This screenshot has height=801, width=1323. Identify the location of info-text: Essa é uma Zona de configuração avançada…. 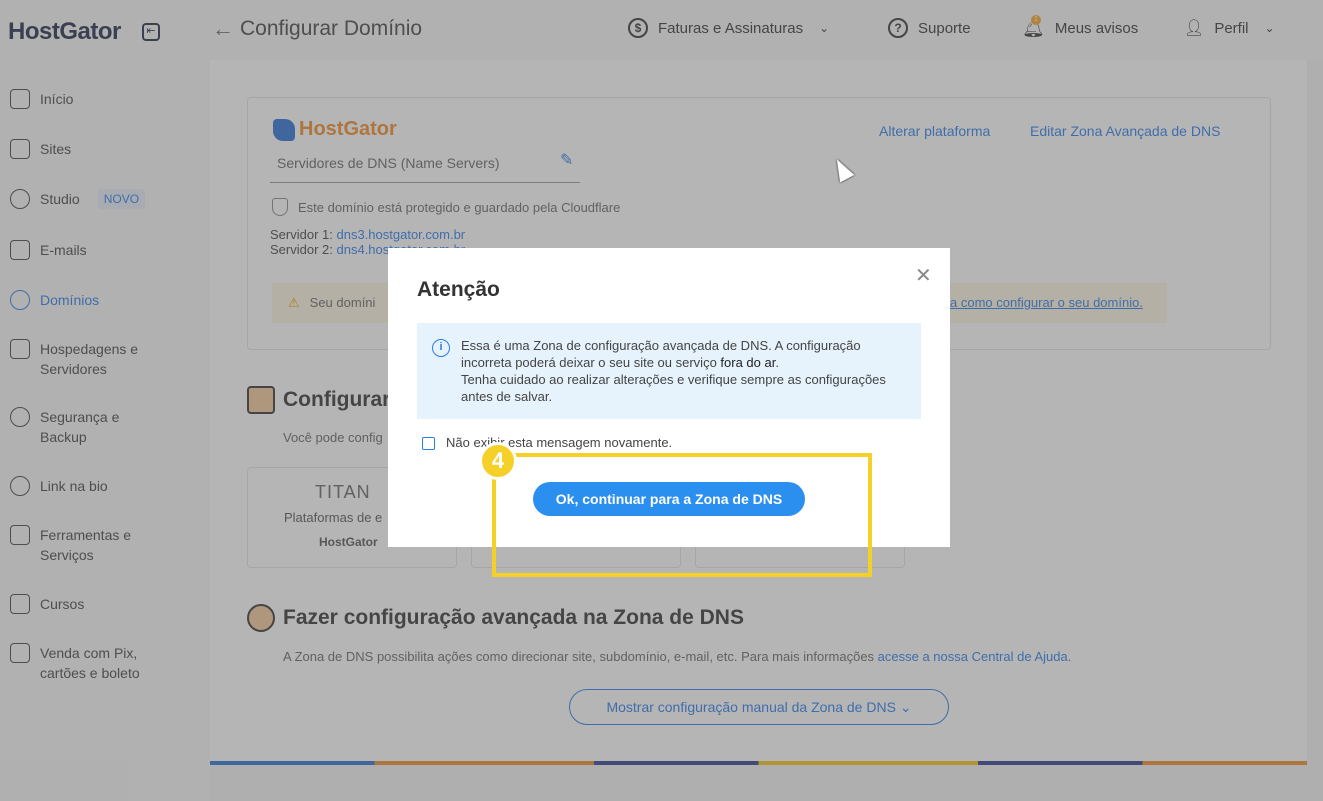
(686, 371).